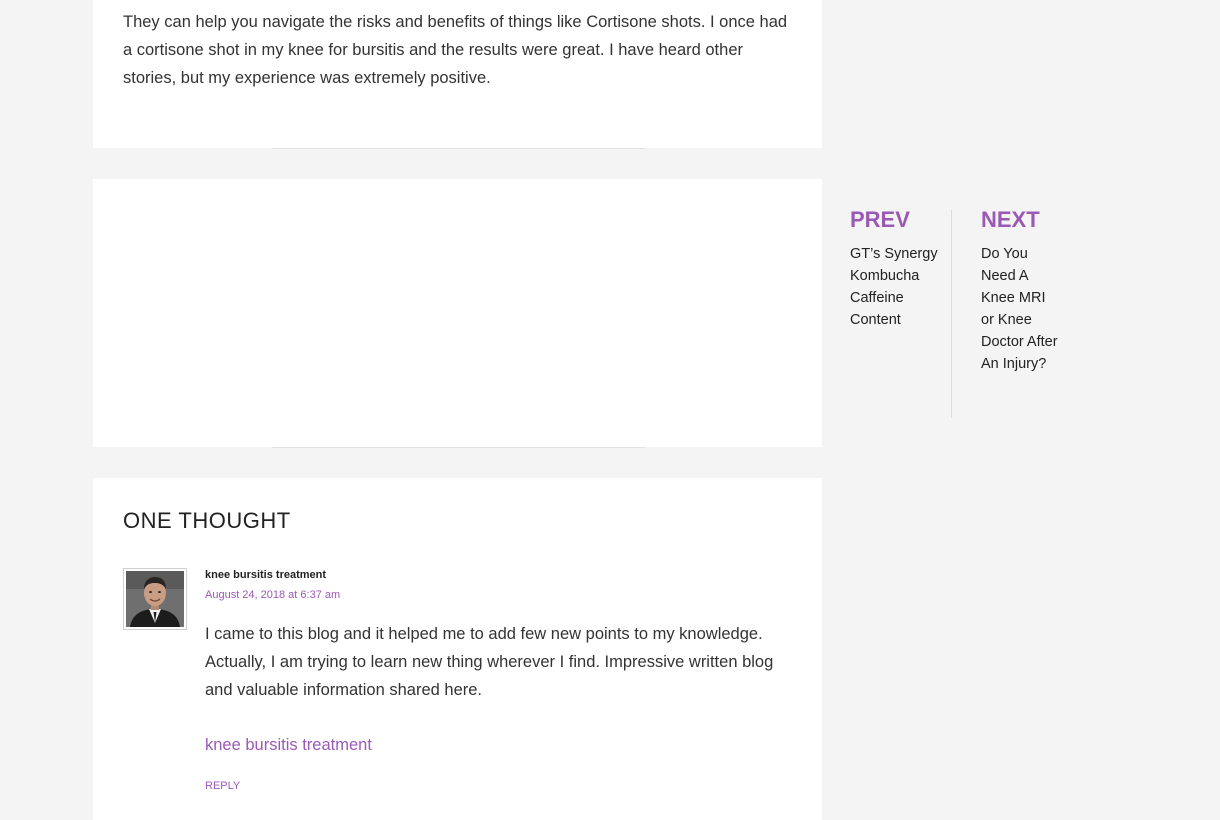 The height and width of the screenshot is (820, 1220). I want to click on next-label: NEXT, so click(1010, 219).